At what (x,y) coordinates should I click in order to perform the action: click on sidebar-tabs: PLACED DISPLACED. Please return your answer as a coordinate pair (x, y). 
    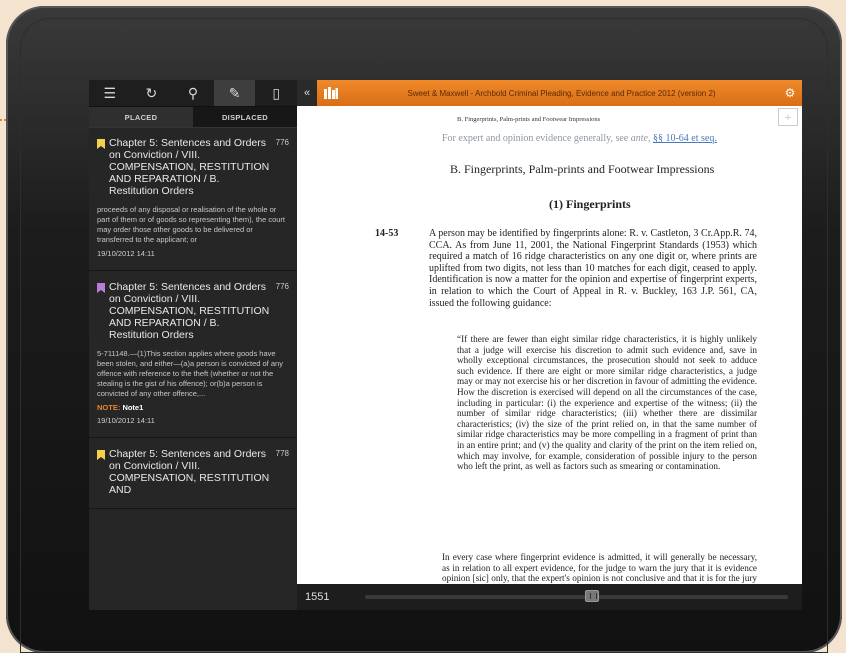
    Looking at the image, I should click on (193, 117).